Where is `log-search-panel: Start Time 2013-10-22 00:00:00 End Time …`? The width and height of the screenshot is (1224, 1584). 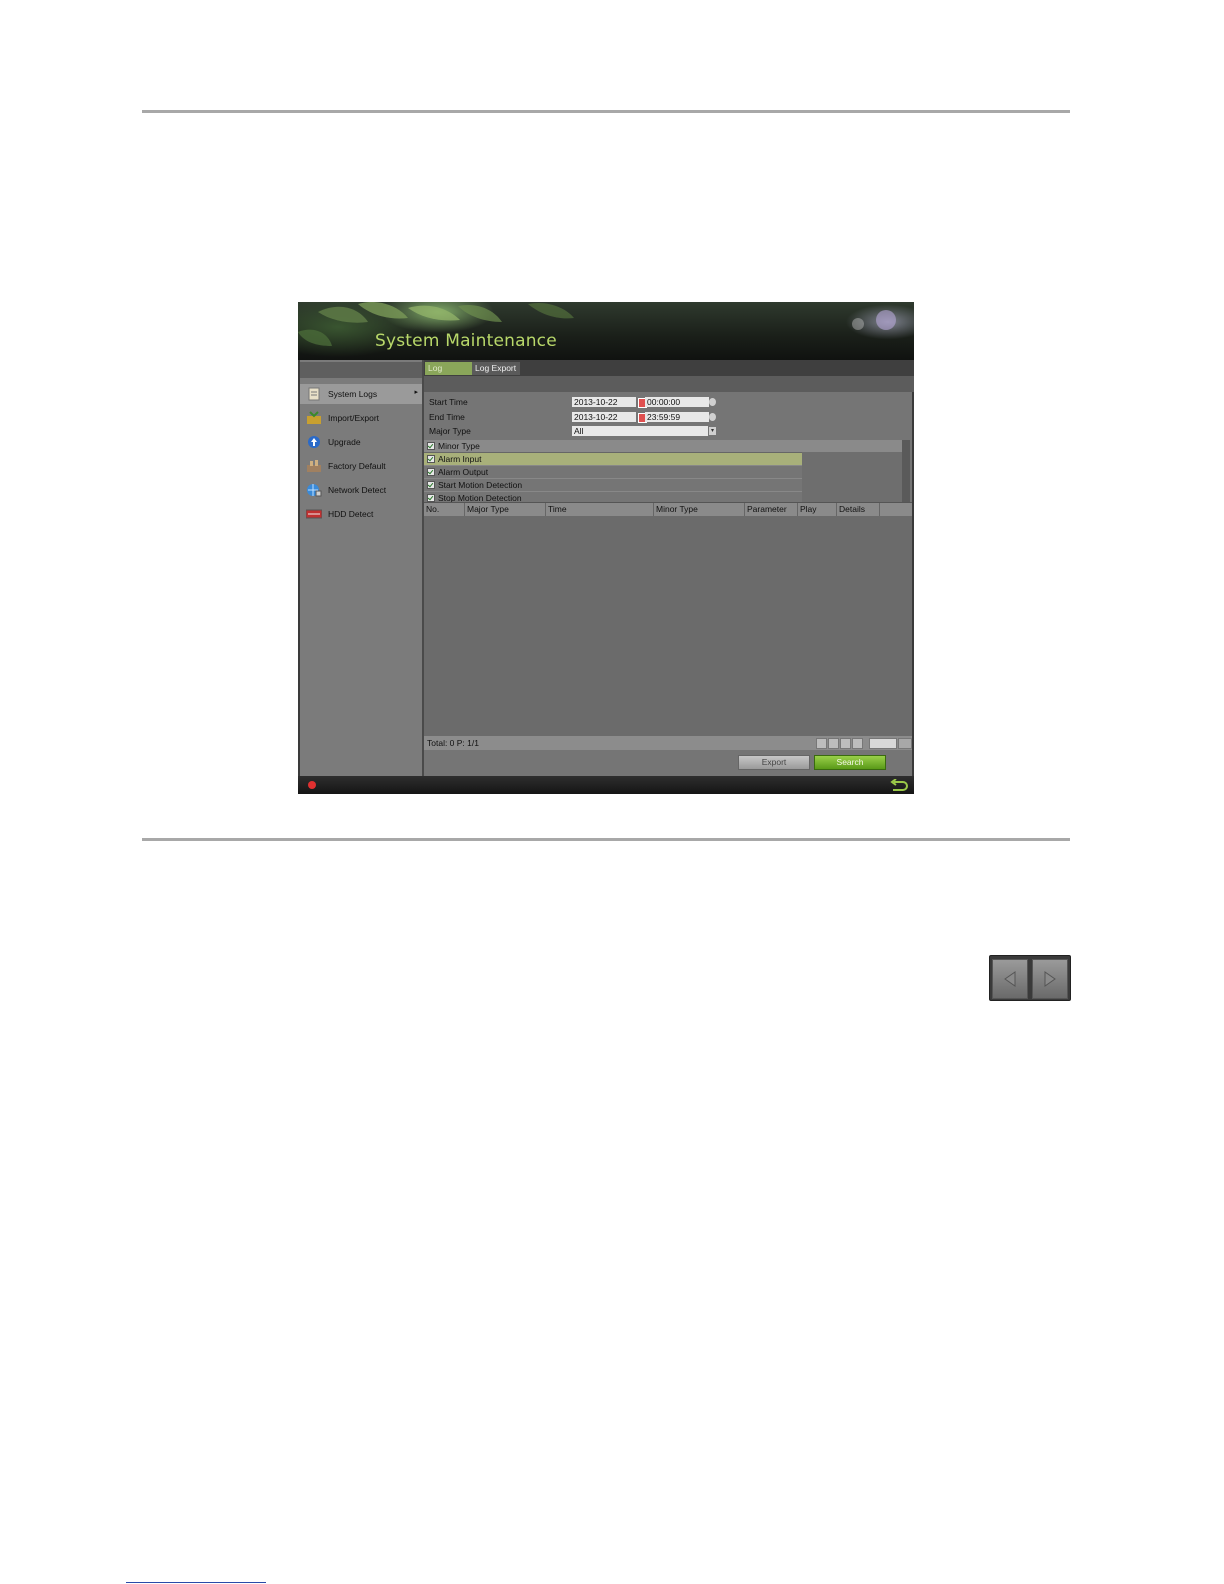 log-search-panel: Start Time 2013-10-22 00:00:00 End Time … is located at coordinates (668, 584).